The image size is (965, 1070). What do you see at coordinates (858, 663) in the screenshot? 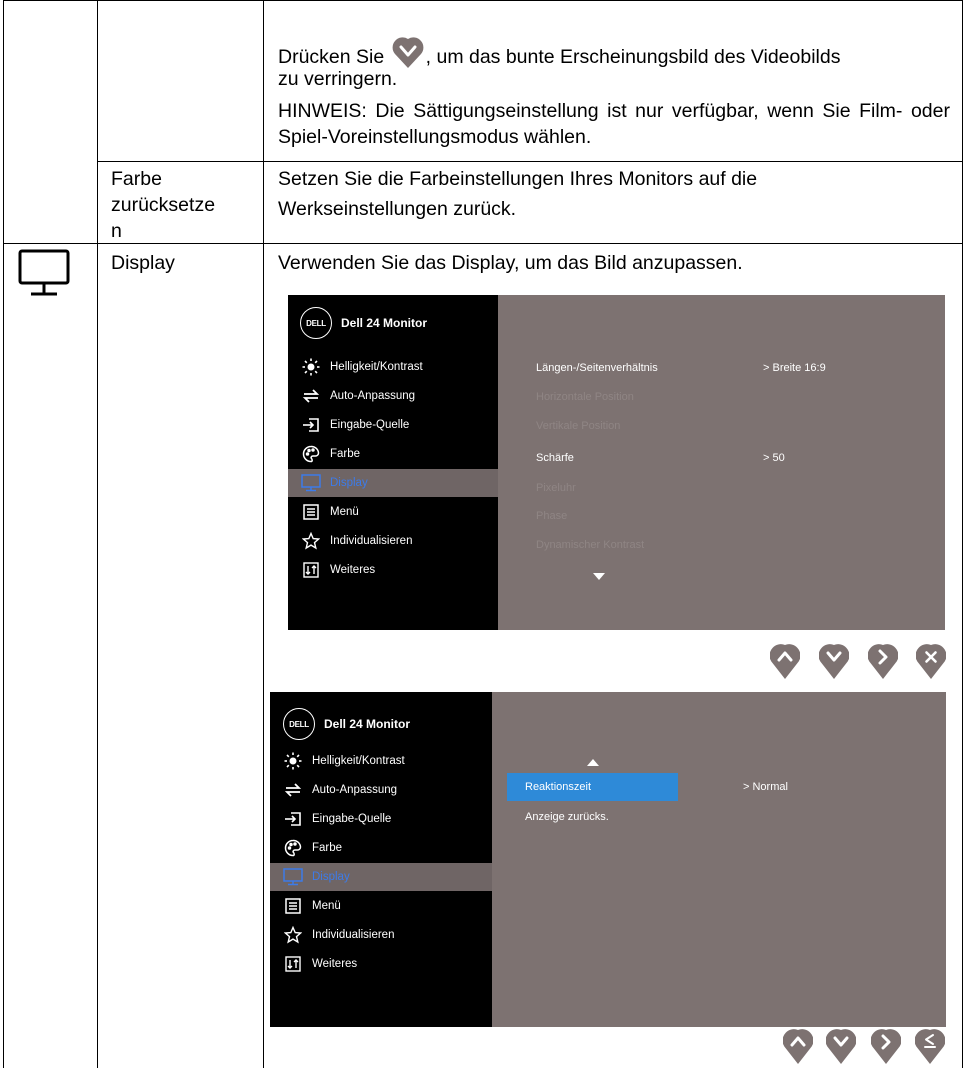
I see `osd1-buttons` at bounding box center [858, 663].